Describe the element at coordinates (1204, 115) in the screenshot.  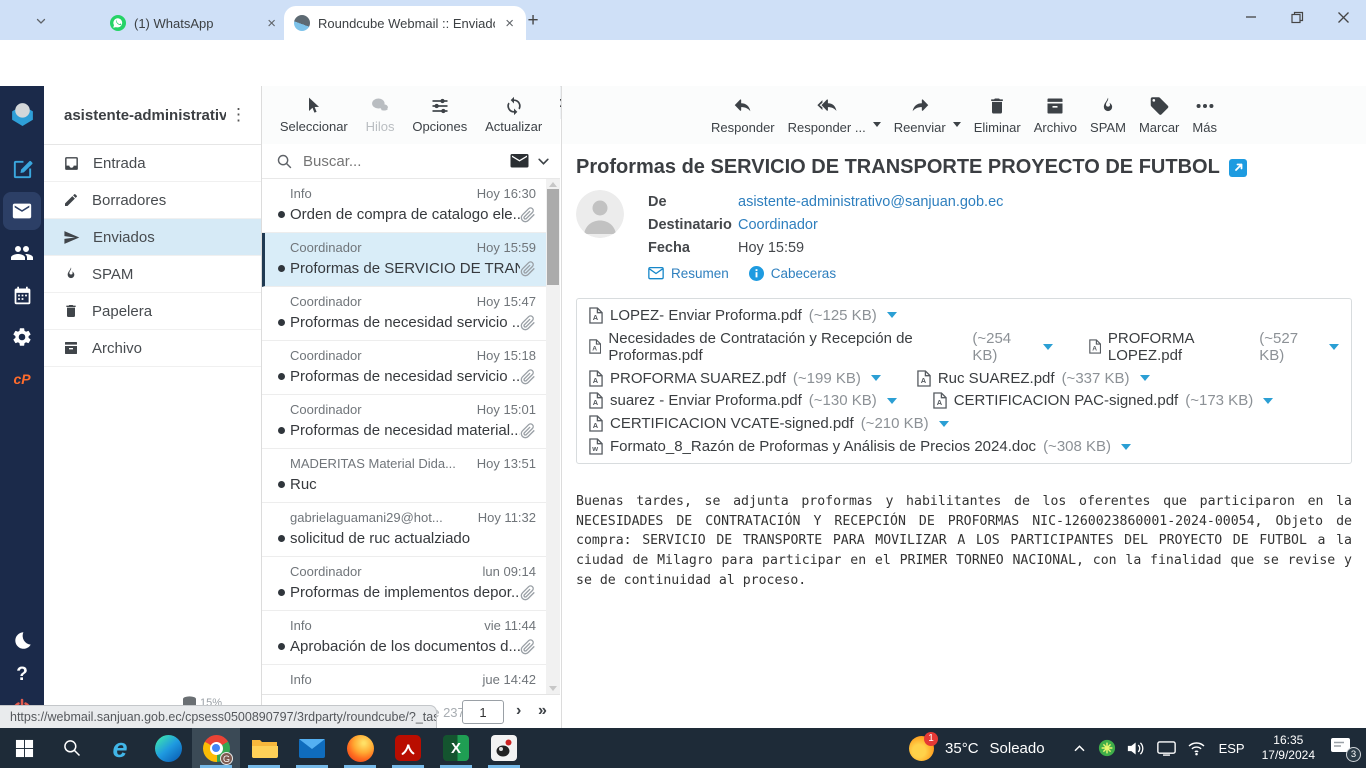
I see `more-button: Más` at that location.